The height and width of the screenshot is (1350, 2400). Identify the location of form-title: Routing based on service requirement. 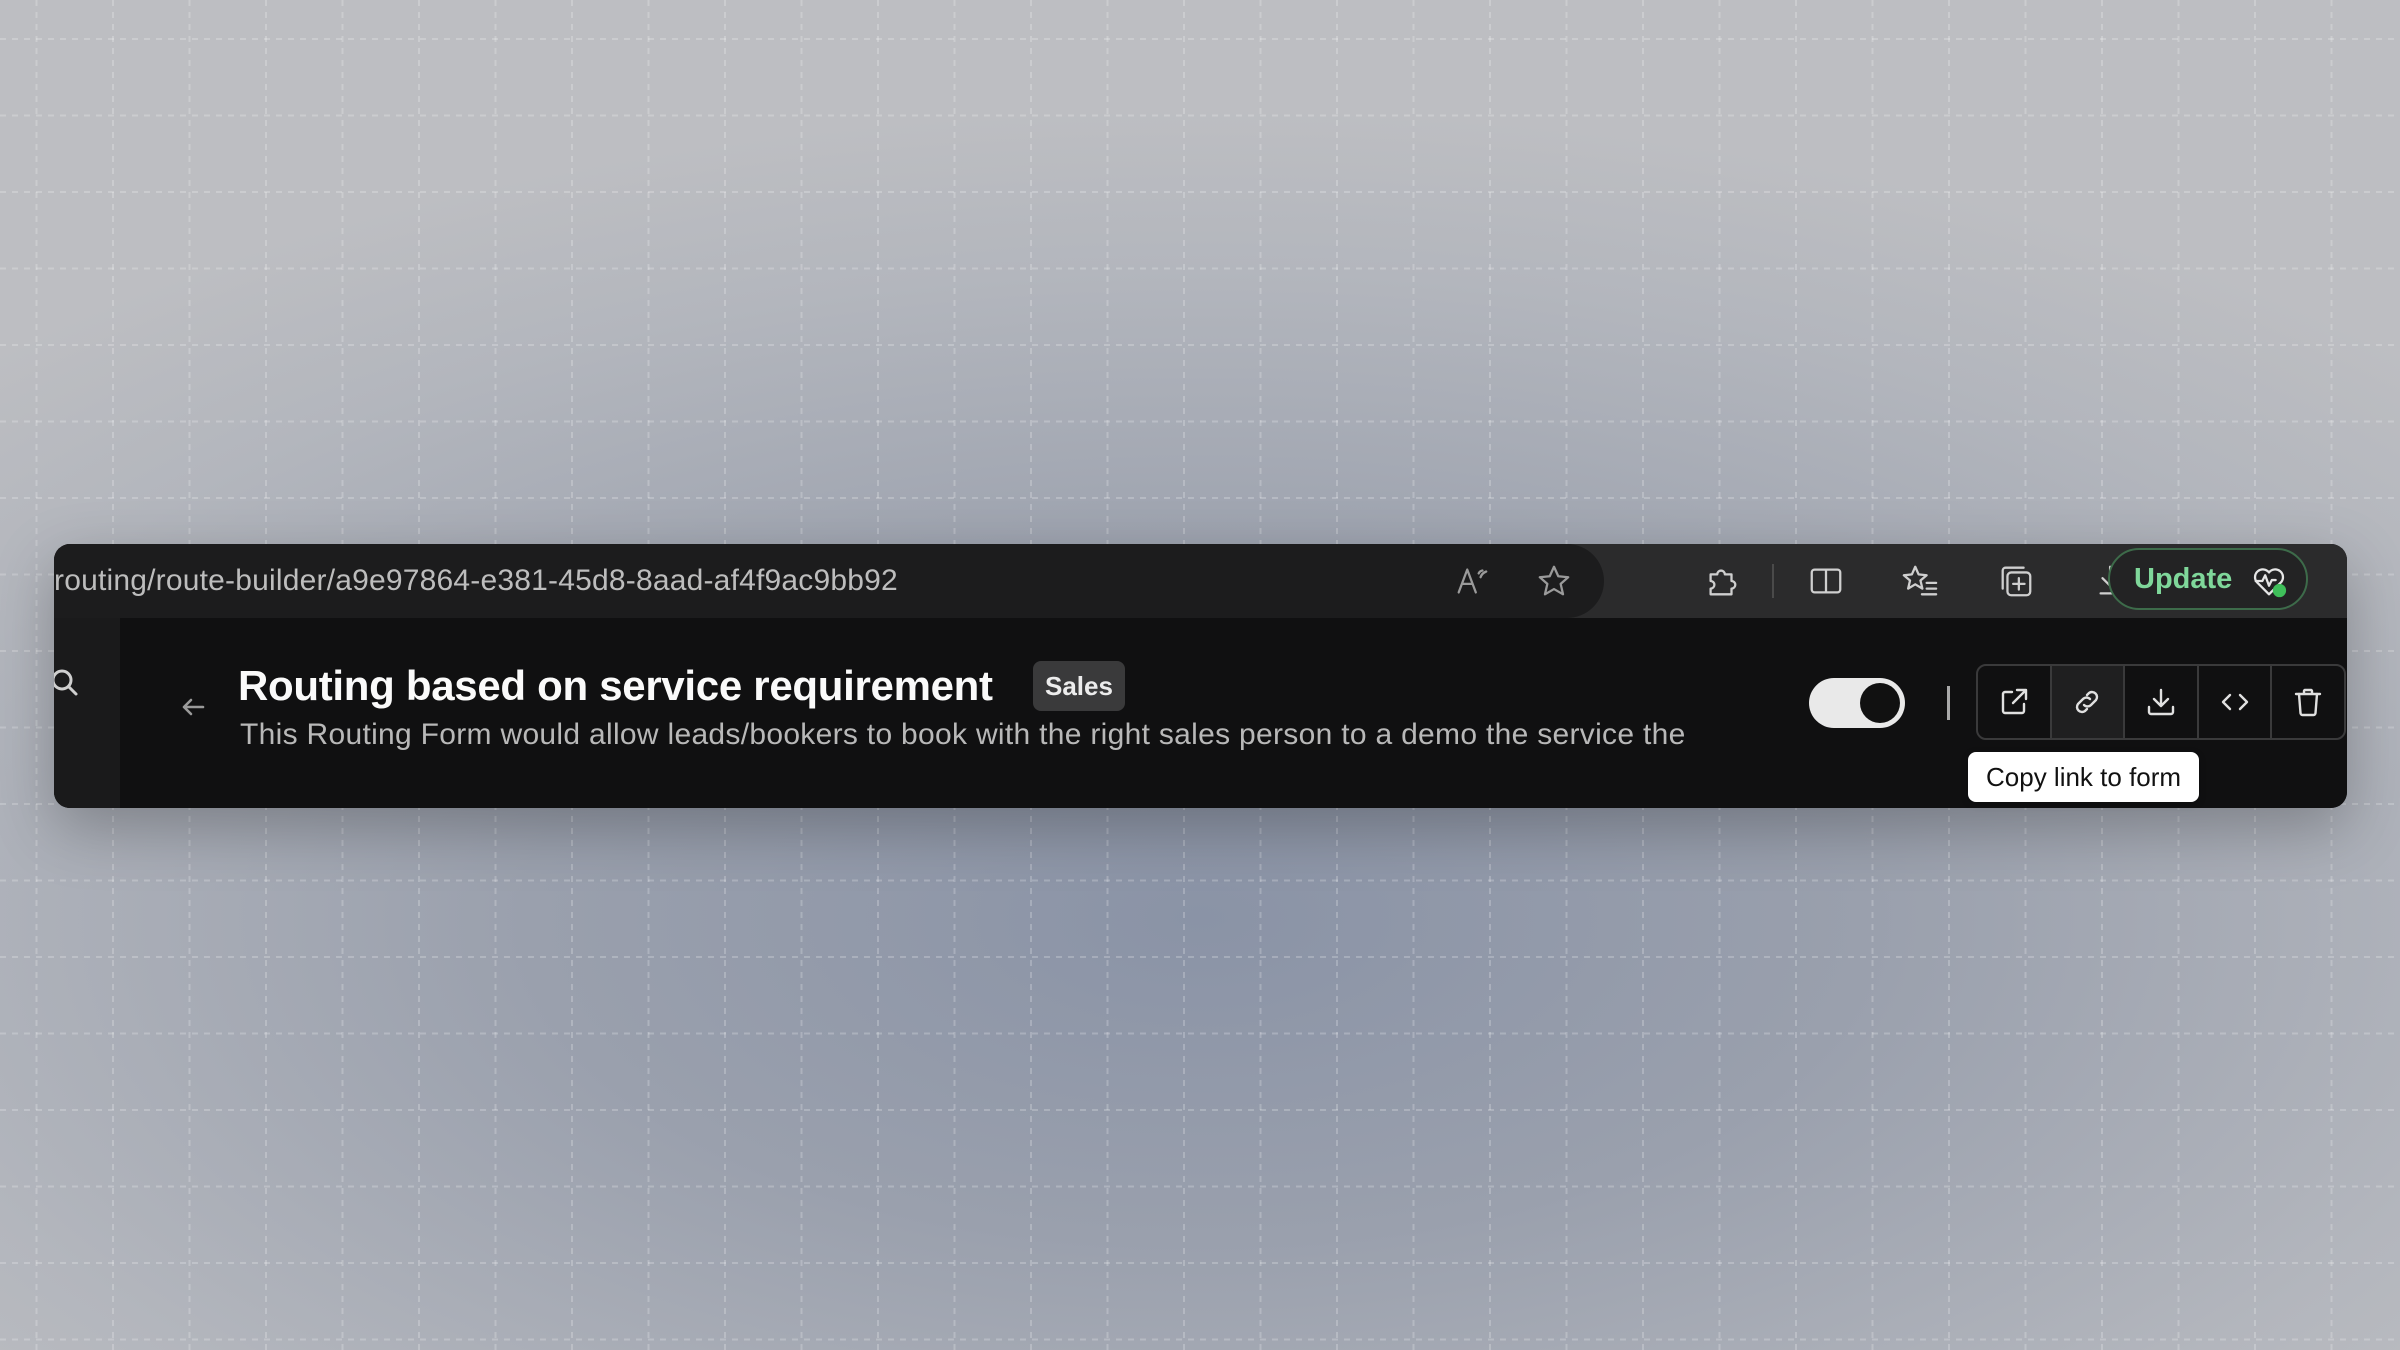
(615, 685).